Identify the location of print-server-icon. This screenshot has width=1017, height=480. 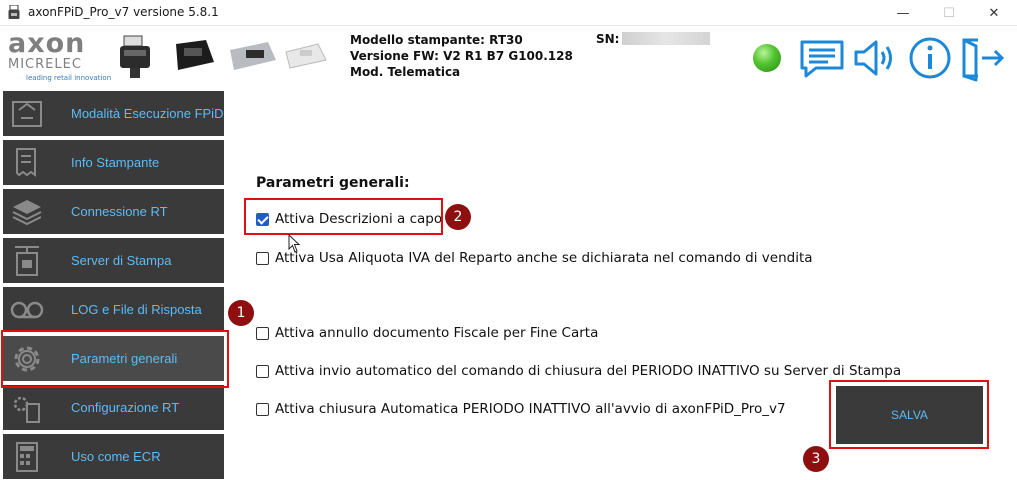
(27, 261).